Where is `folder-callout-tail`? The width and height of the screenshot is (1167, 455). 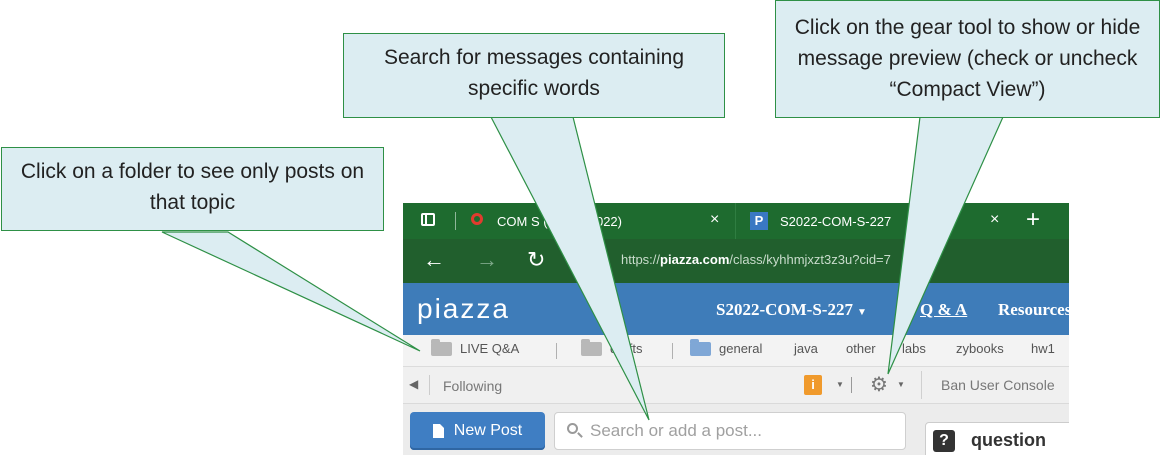 folder-callout-tail is located at coordinates (291, 291).